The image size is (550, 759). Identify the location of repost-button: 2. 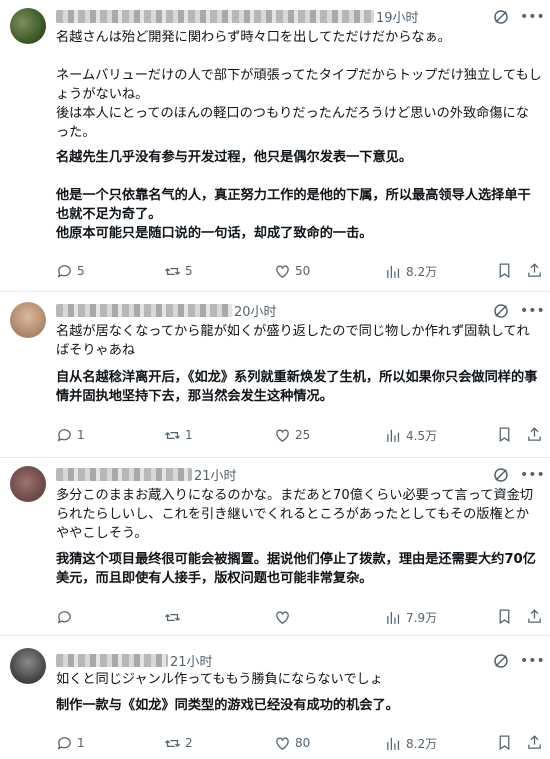
(178, 743).